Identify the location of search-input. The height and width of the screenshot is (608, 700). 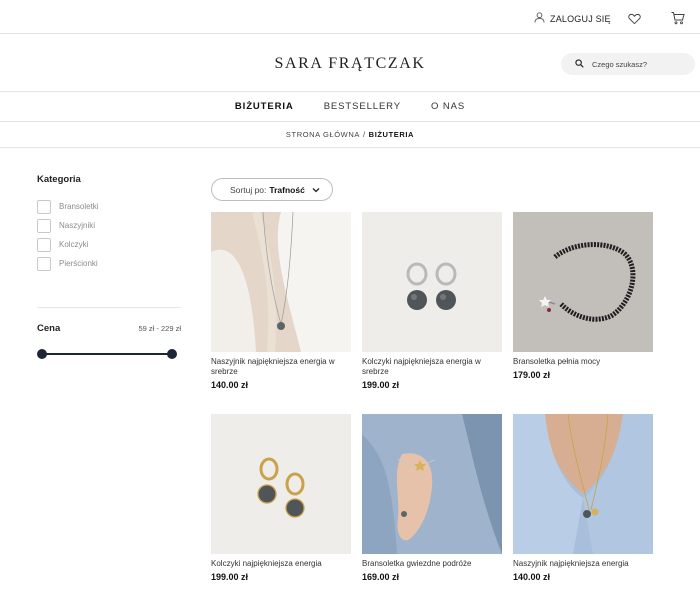
(637, 64).